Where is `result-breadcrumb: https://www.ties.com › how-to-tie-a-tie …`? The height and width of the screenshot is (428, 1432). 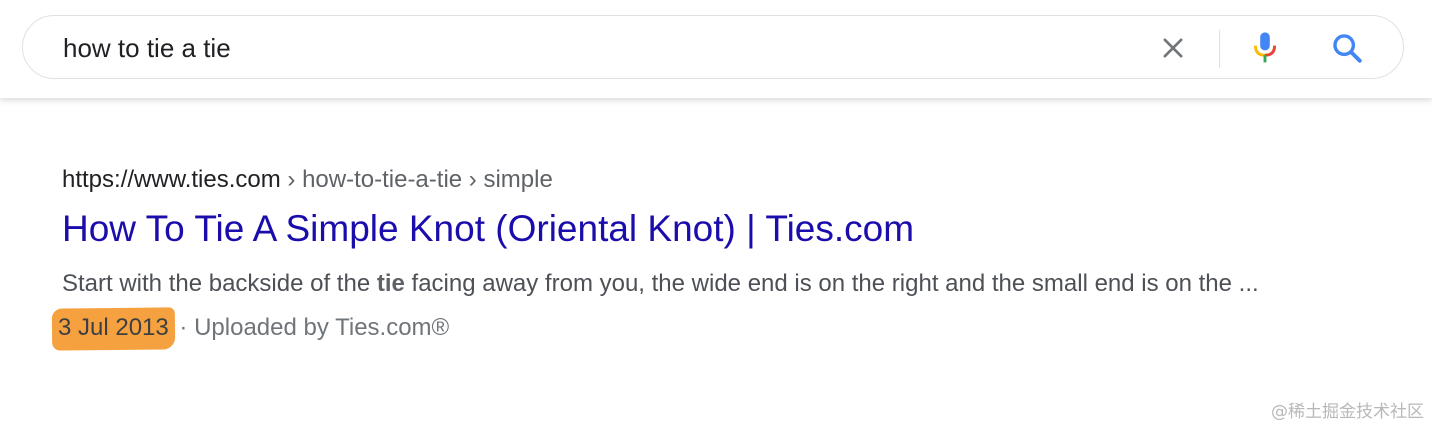 result-breadcrumb: https://www.ties.com › how-to-tie-a-tie … is located at coordinates (672, 180).